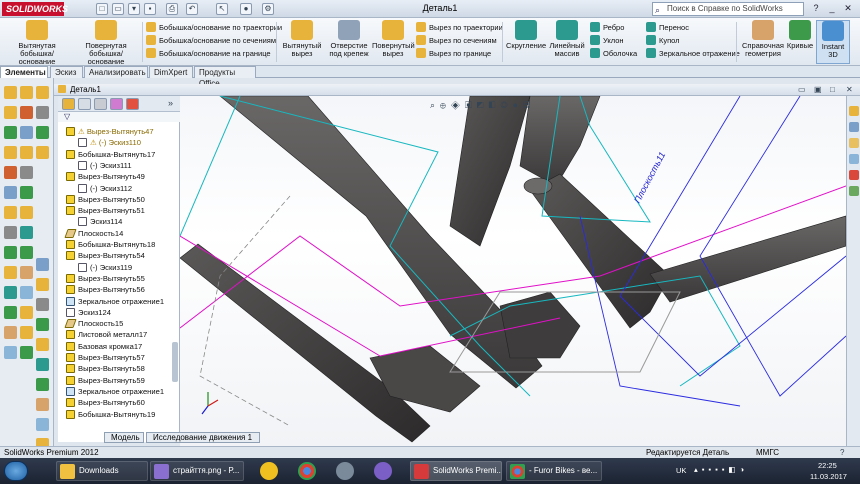 The image size is (860, 484). I want to click on feature-tree-item: Вырез-Вытянуть60, so click(119, 402).